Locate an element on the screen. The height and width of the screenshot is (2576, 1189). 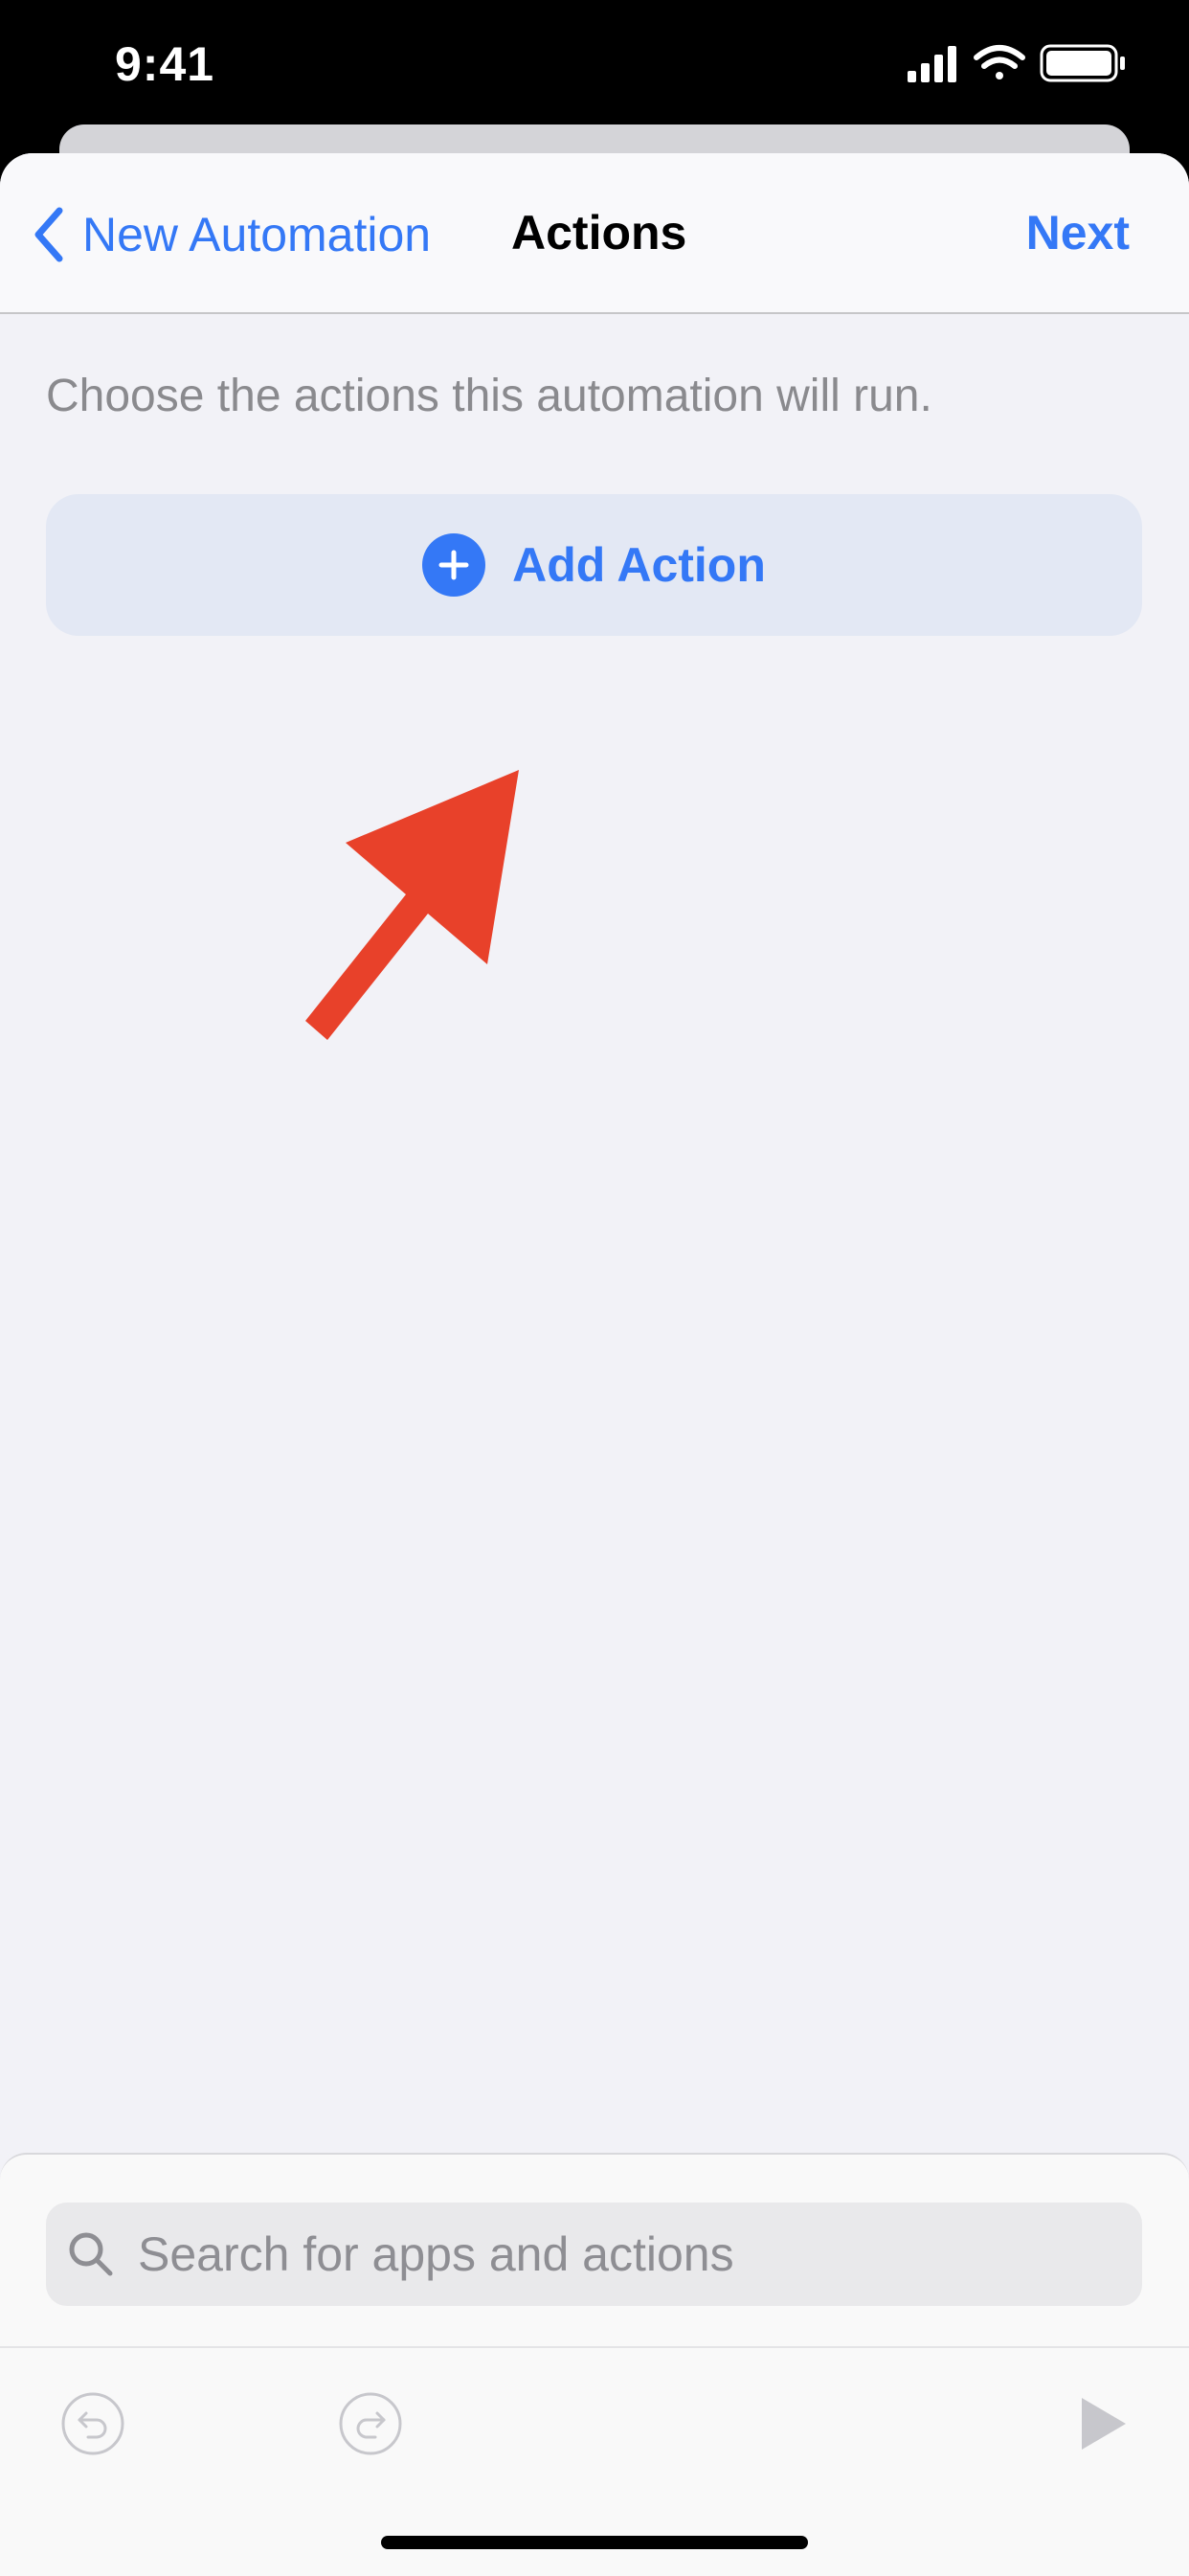
play-icon is located at coordinates (1104, 2424).